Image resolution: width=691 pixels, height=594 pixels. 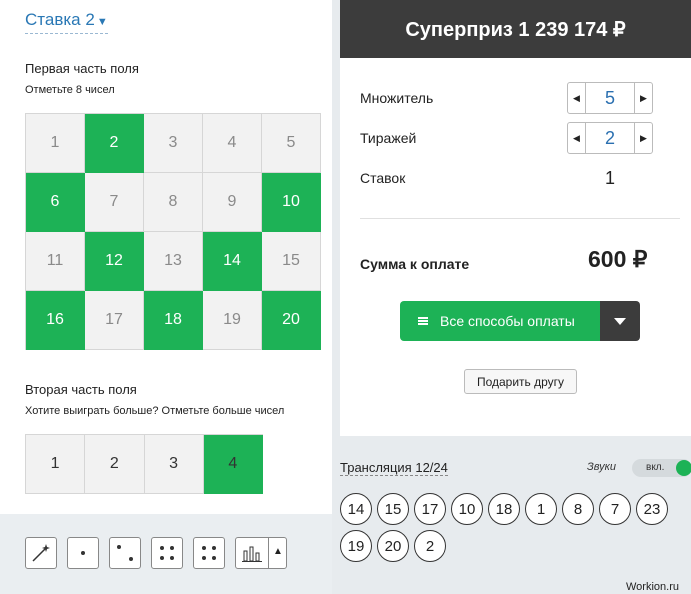 I want to click on drawn-ball: 2, so click(x=430, y=546).